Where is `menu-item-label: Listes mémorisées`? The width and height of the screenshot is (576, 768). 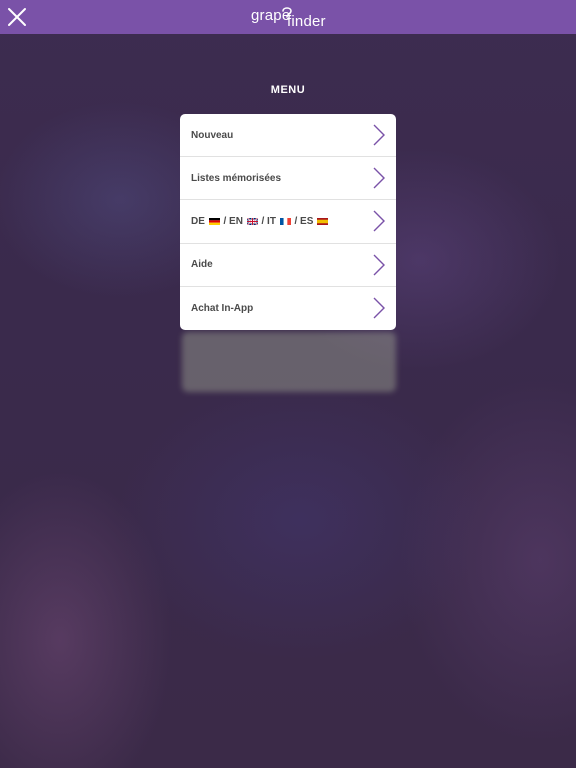
menu-item-label: Listes mémorisées is located at coordinates (236, 178).